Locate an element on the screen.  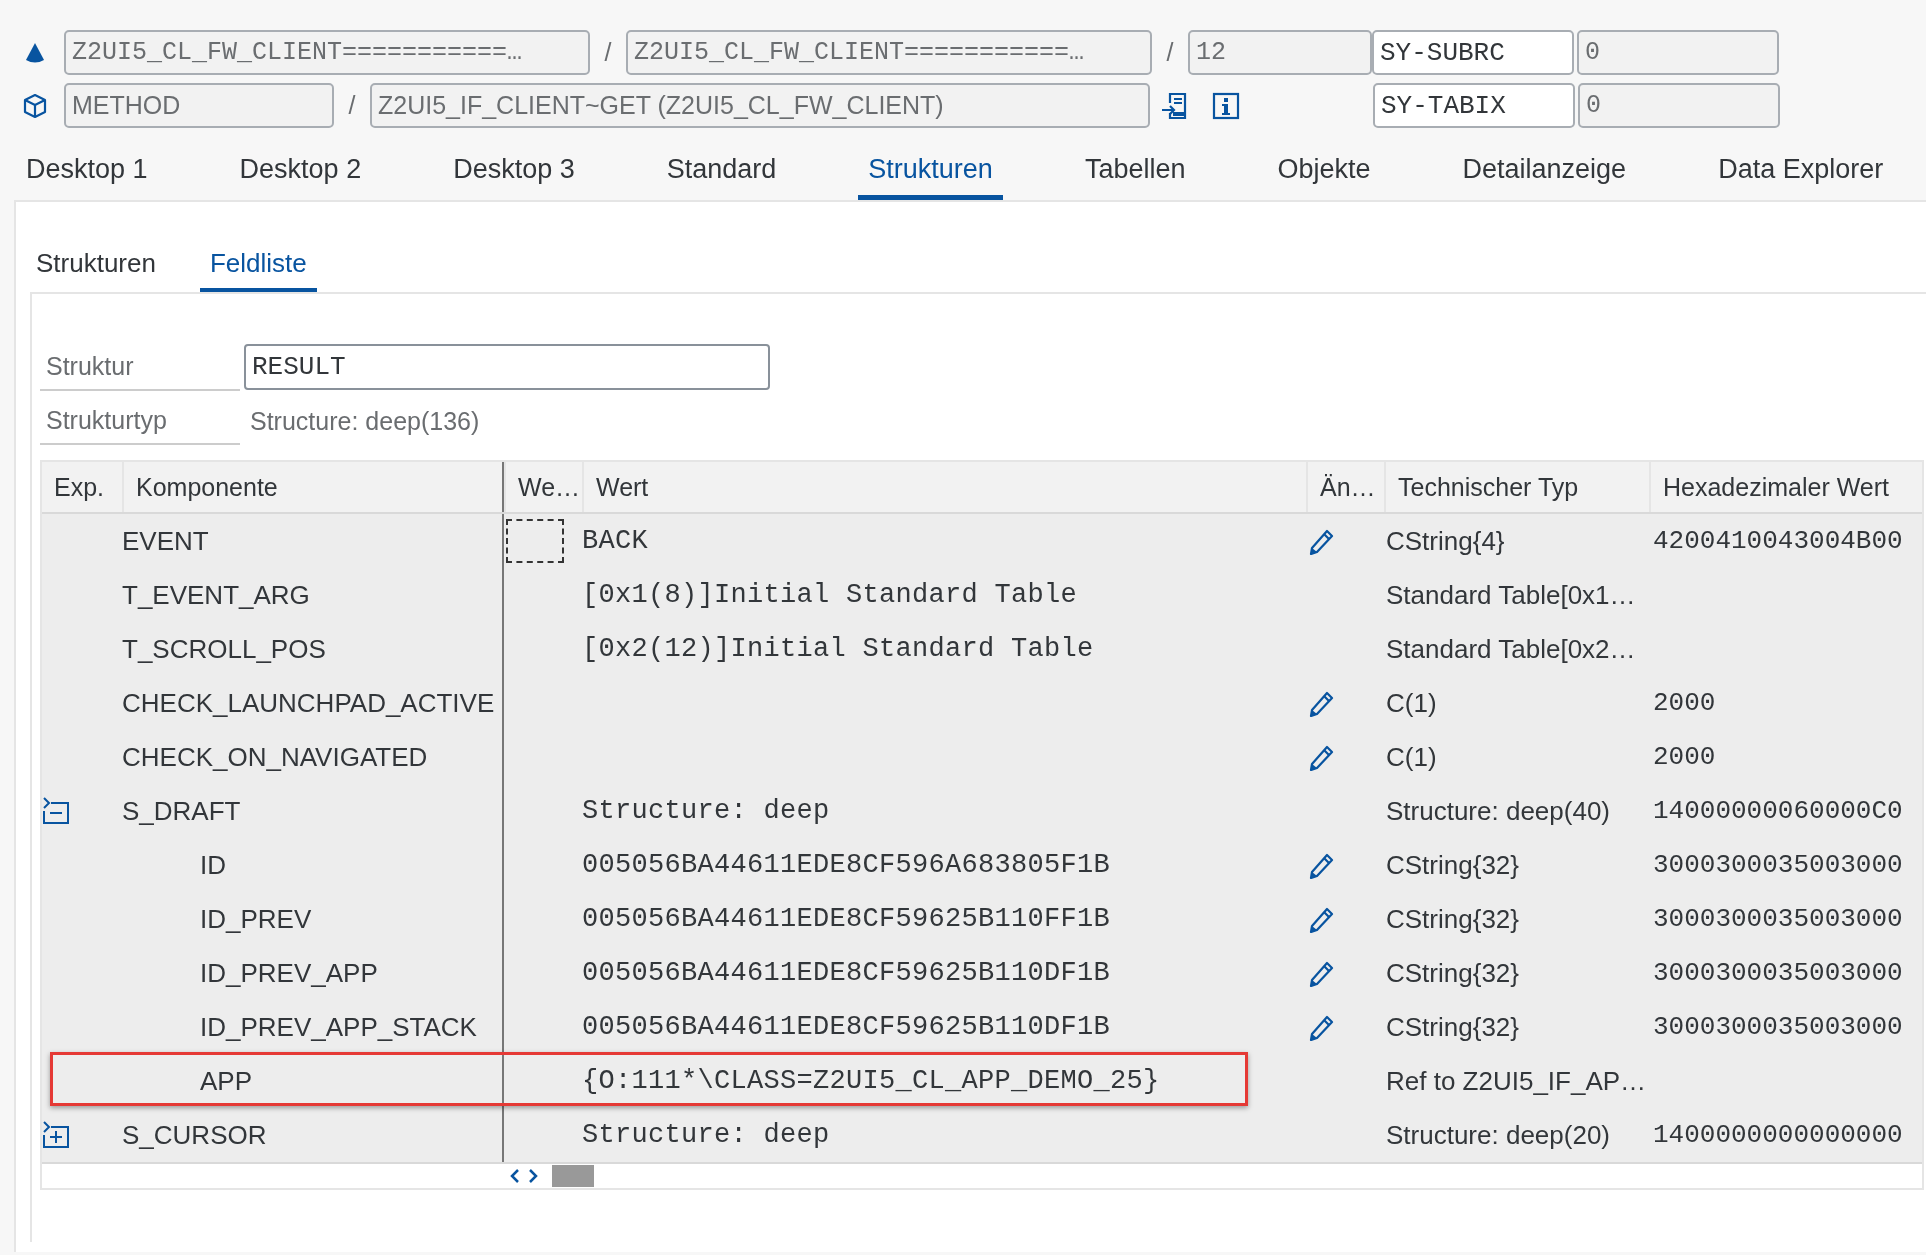
tab: Data Explorer is located at coordinates (1801, 174).